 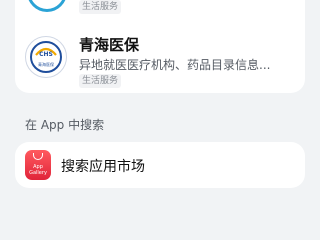 I want to click on app-gallery-icon: App Gallery, so click(x=38, y=165).